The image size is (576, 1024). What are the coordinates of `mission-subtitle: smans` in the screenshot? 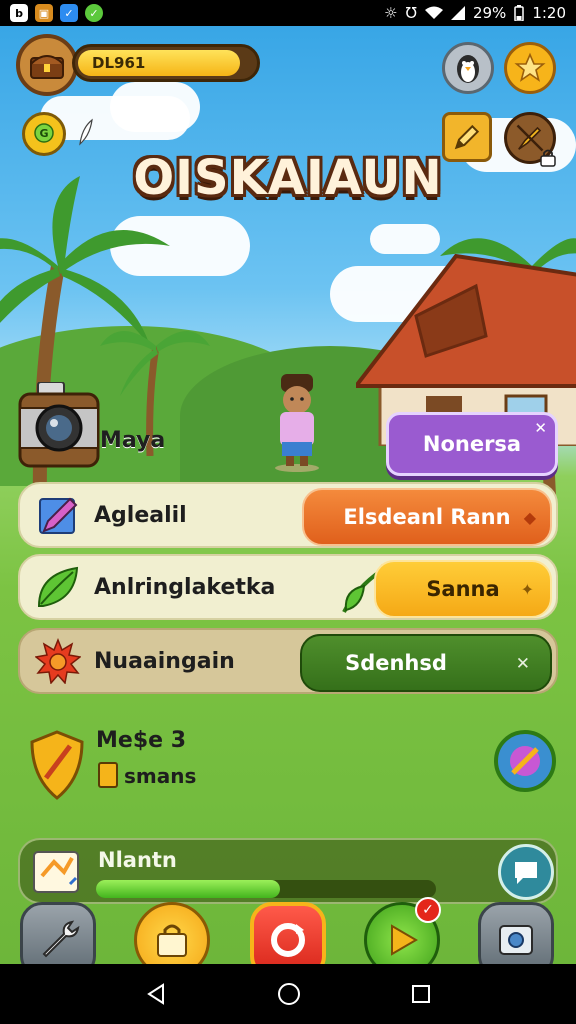 It's located at (160, 776).